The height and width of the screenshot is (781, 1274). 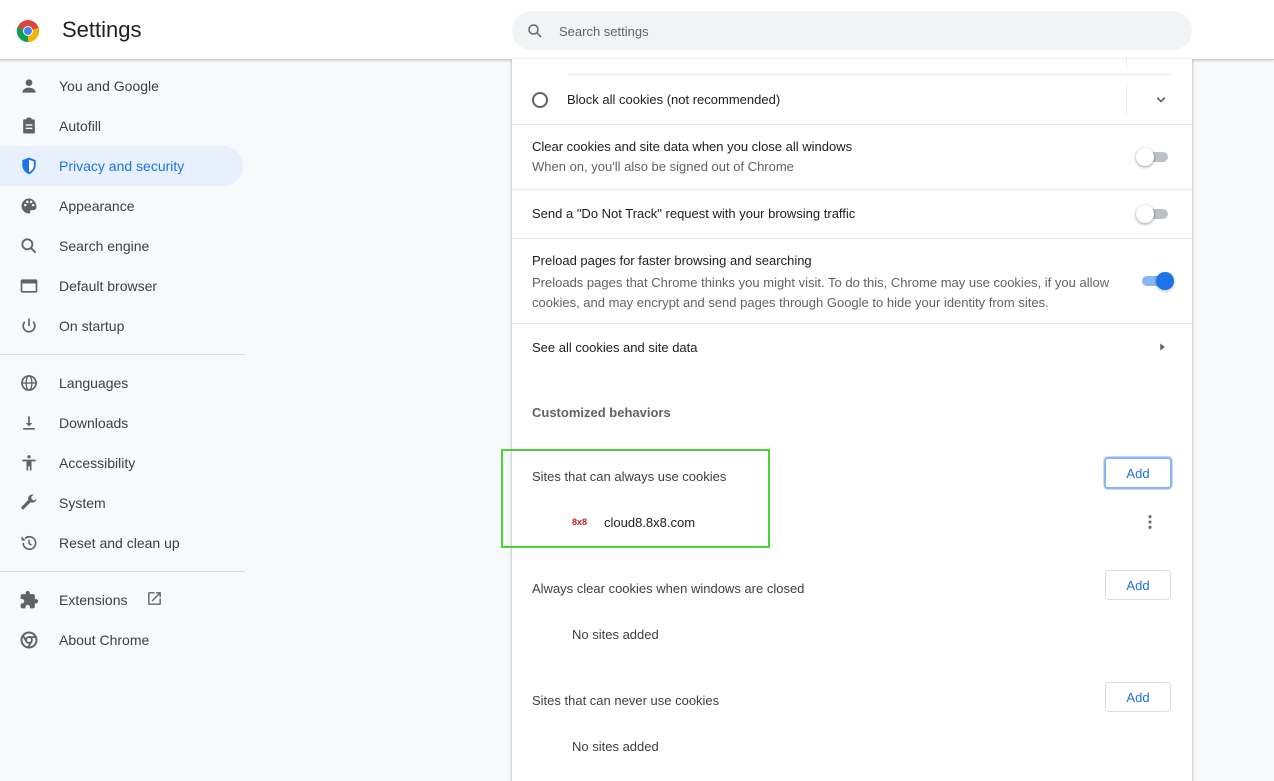 I want to click on sidebar-item-label: Accessibility, so click(x=97, y=463).